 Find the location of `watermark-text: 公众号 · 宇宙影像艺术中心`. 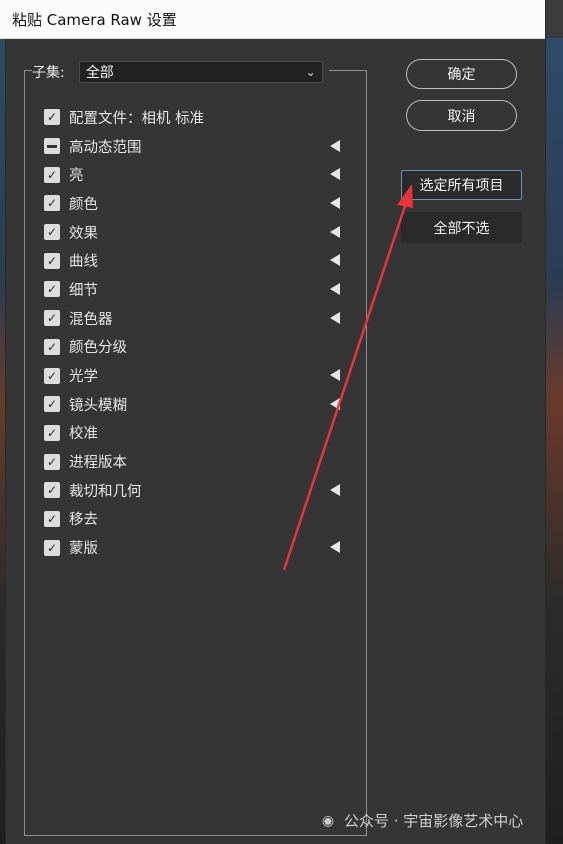

watermark-text: 公众号 · 宇宙影像艺术中心 is located at coordinates (434, 821).